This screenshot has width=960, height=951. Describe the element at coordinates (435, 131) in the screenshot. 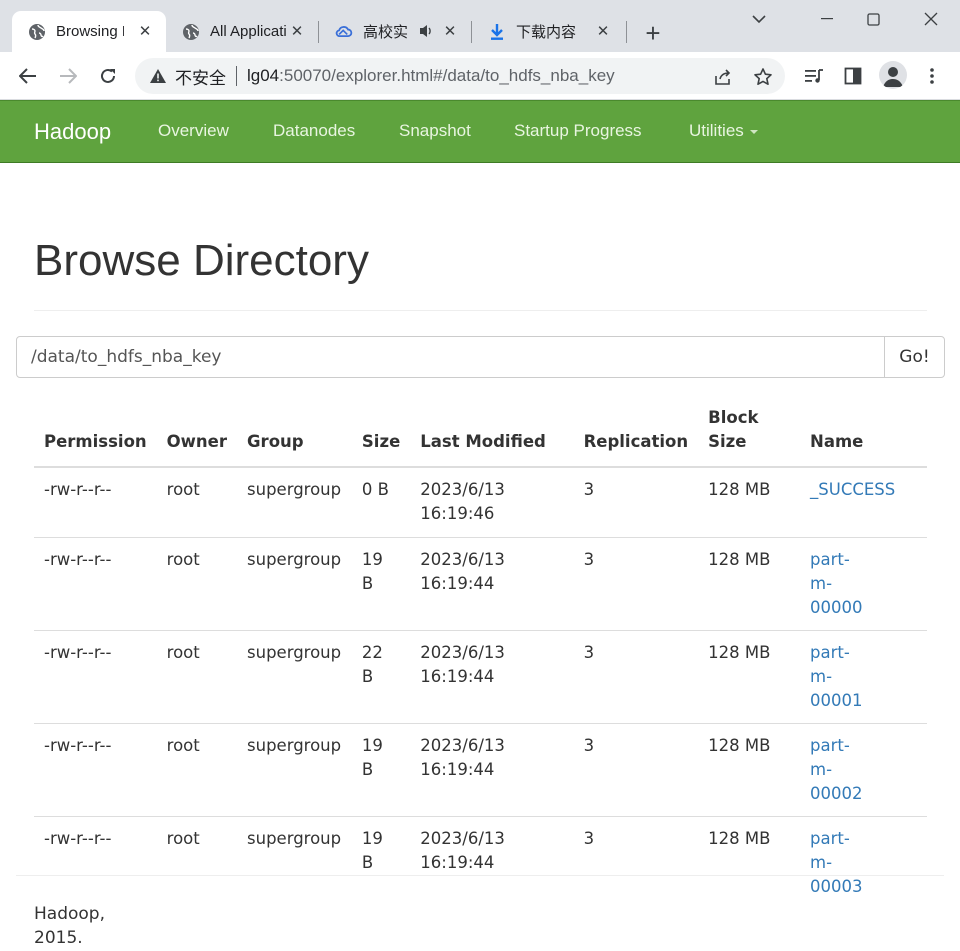

I see `nav-snapshot: Snapshot` at that location.